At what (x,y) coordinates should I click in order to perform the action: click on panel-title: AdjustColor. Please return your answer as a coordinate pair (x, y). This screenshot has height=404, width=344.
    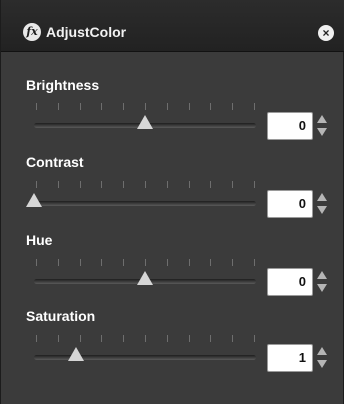
    Looking at the image, I should click on (86, 32).